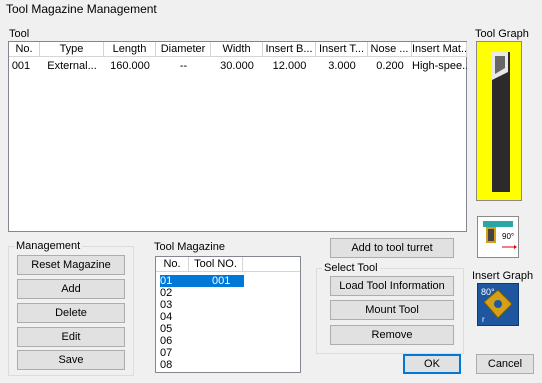 This screenshot has height=383, width=542. I want to click on mag-col-header-tool-no: Tool NO., so click(216, 264).